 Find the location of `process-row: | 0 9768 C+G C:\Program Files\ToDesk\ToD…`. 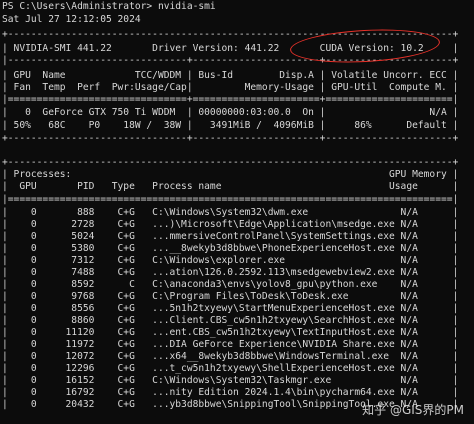

process-row: | 0 9768 C+G C:\Program Files\ToDesk\ToD… is located at coordinates (230, 296).